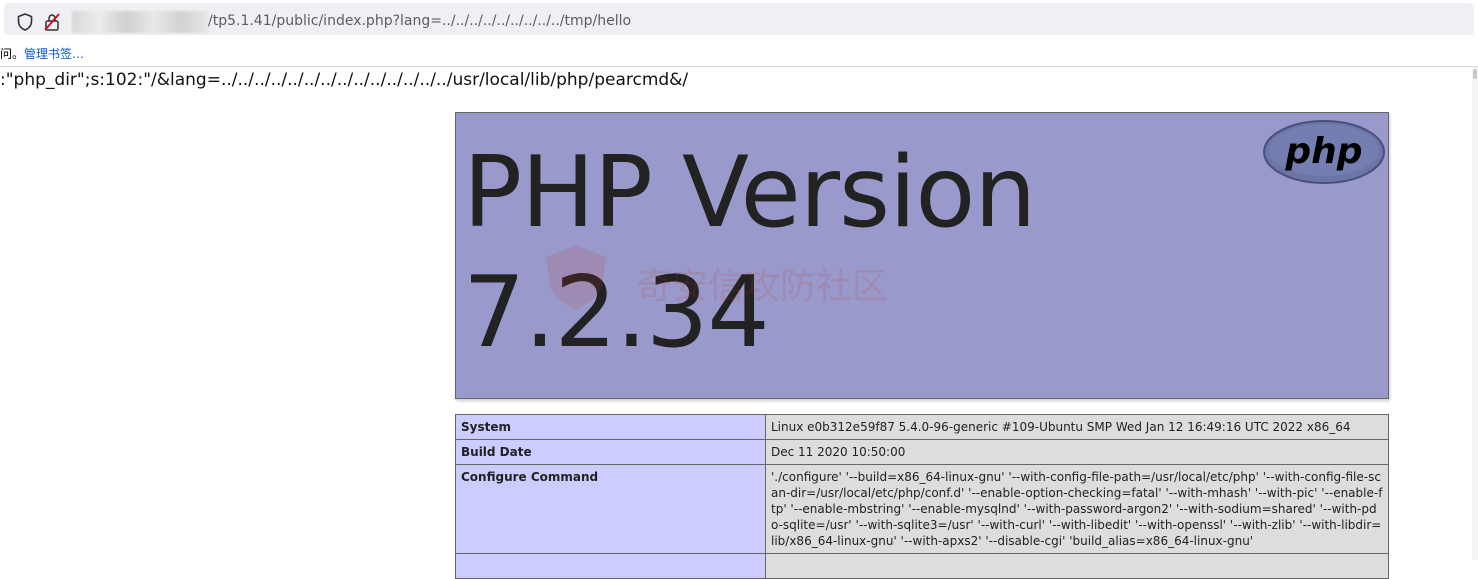 This screenshot has height=579, width=1478. I want to click on row-key: Build Date, so click(610, 452).